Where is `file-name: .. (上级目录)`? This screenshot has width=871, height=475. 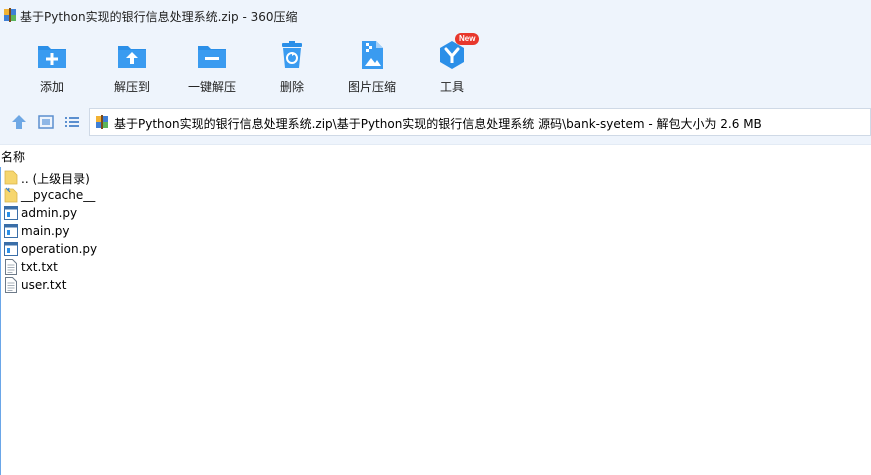 file-name: .. (上级目录) is located at coordinates (55, 179).